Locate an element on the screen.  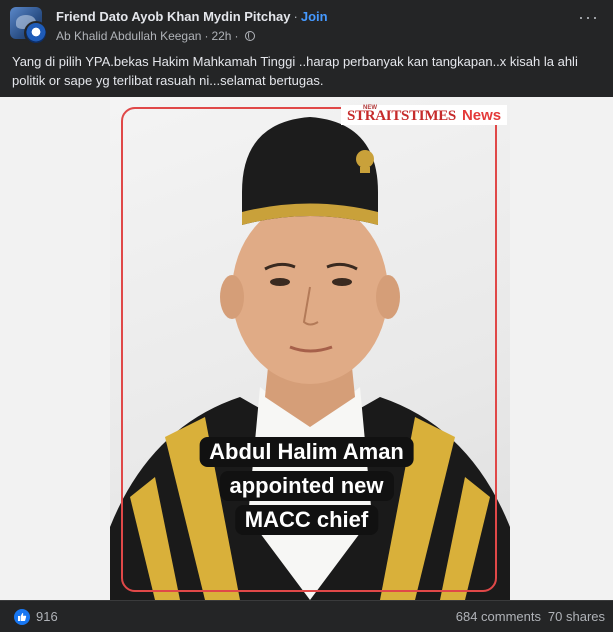
more-options-icon: ··· is located at coordinates (588, 17).